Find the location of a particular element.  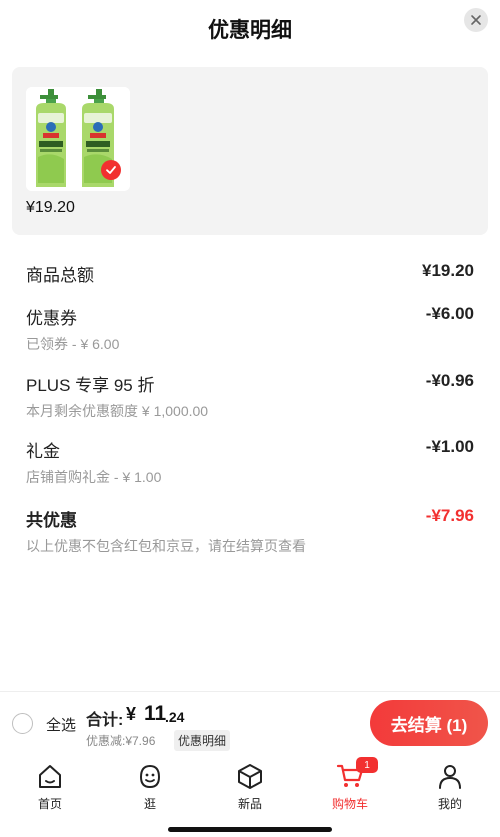

box-icon is located at coordinates (250, 776).